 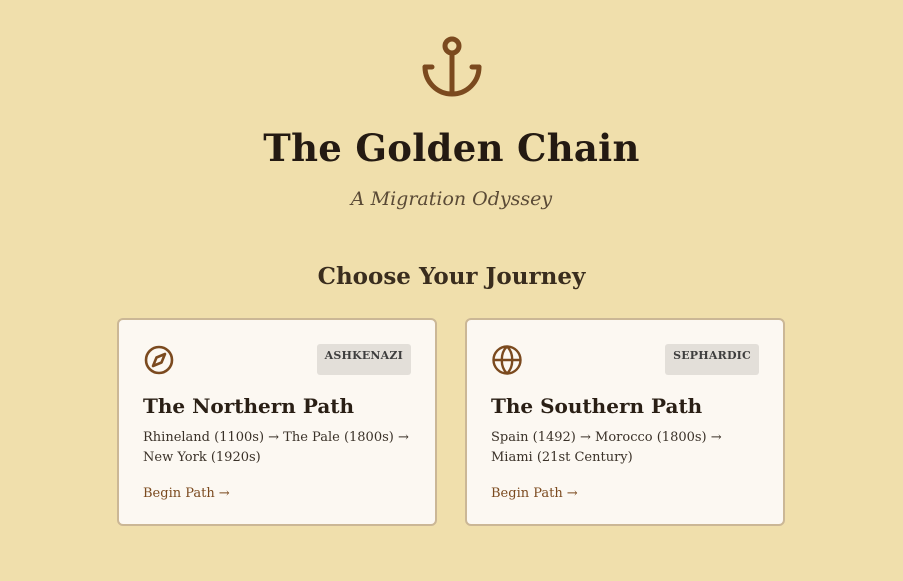 I want to click on page-subtitle: A Migration Odyssey, so click(x=451, y=199).